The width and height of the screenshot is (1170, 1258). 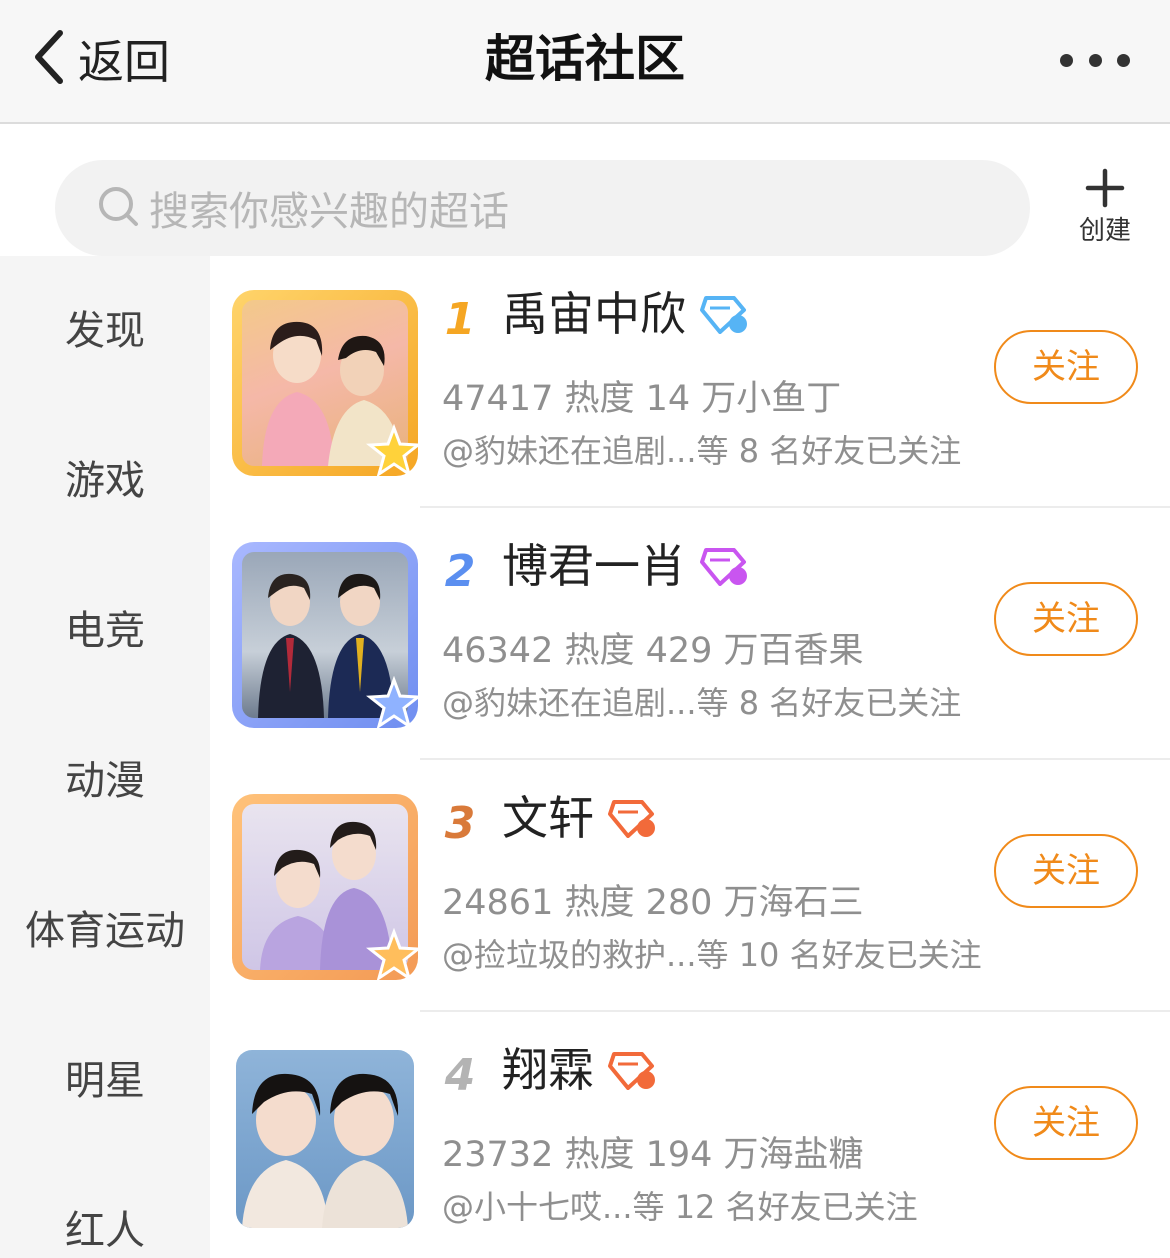 I want to click on sidebar-item-anime: 动漫, so click(x=105, y=781).